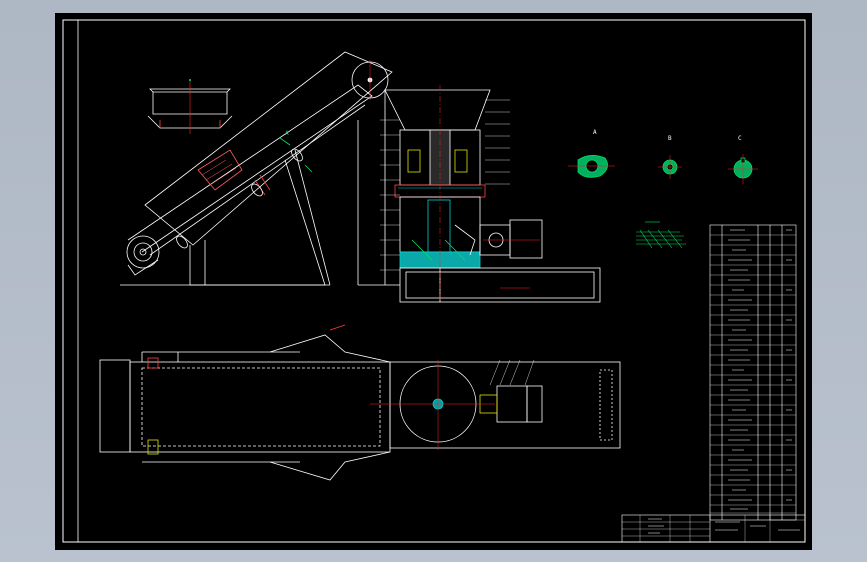 Image resolution: width=867 pixels, height=562 pixels. I want to click on section-b-label: B, so click(670, 138).